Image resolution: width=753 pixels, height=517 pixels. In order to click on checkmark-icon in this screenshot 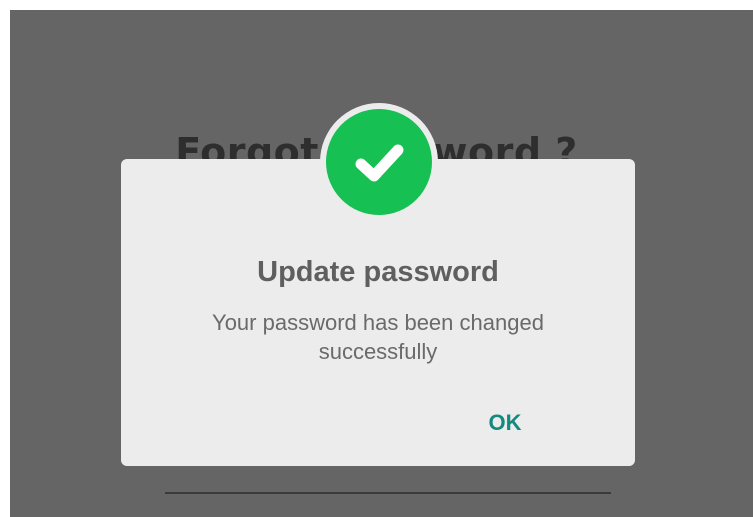, I will do `click(379, 163)`.